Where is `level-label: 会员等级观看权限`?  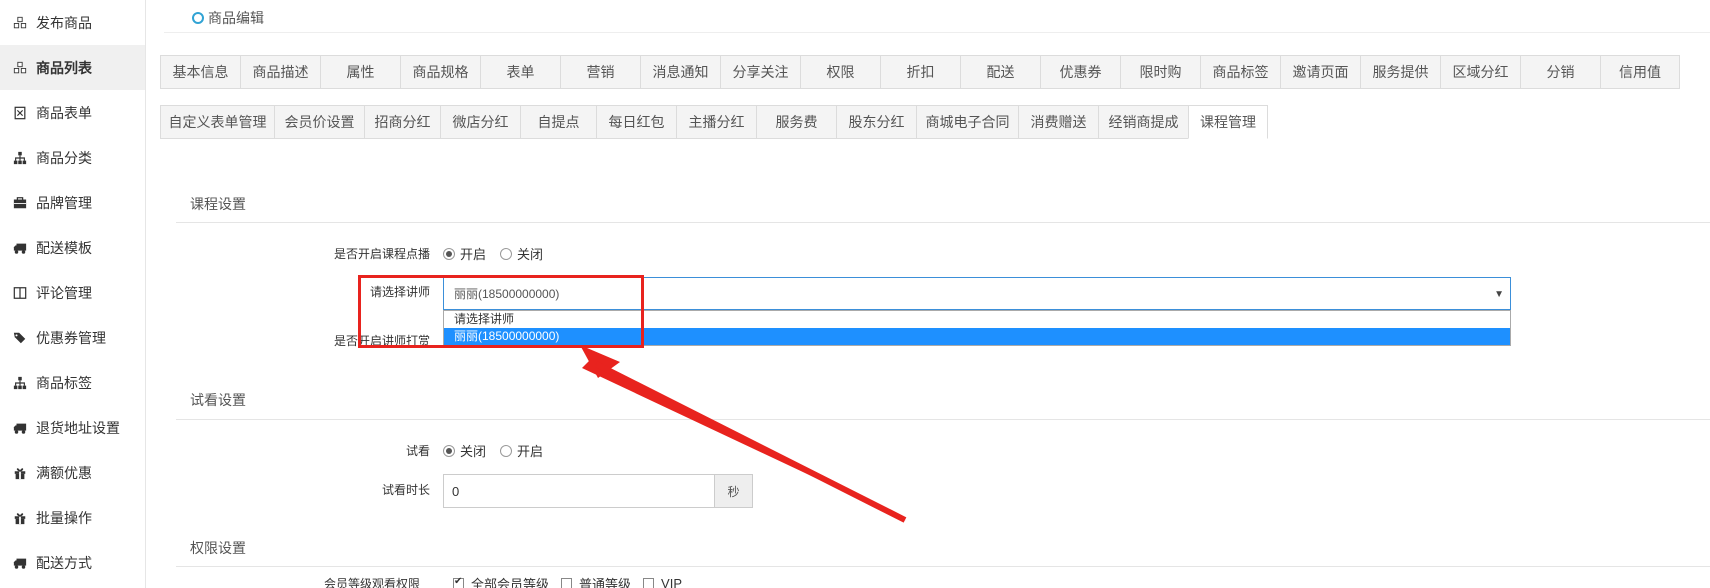
level-label: 会员等级观看权限 is located at coordinates (371, 582).